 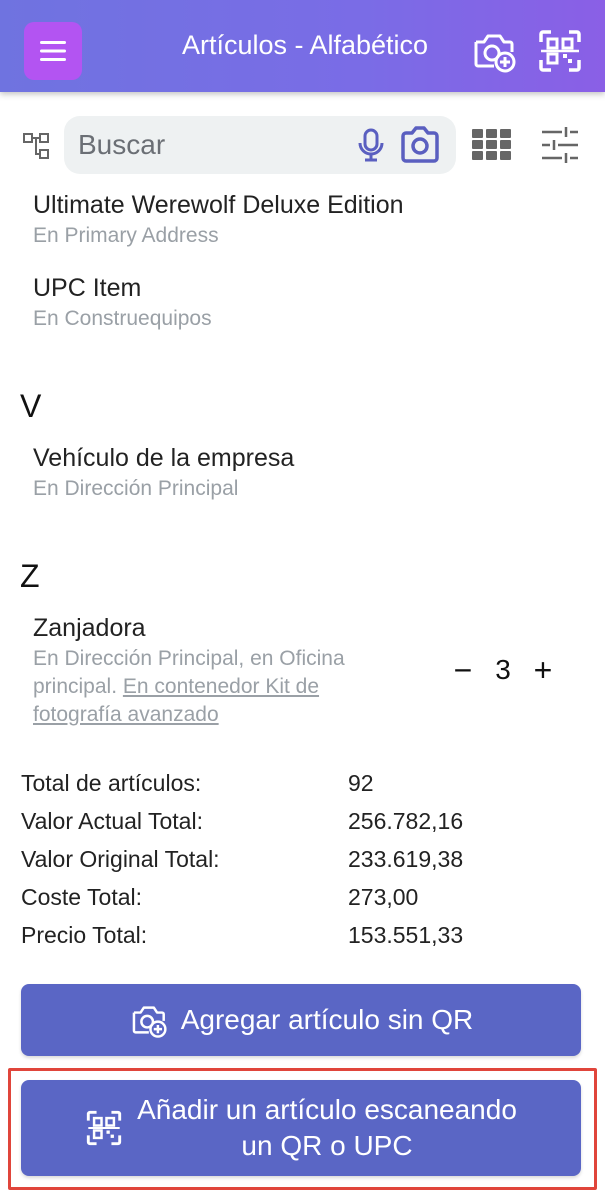 What do you see at coordinates (208, 145) in the screenshot?
I see `search-input` at bounding box center [208, 145].